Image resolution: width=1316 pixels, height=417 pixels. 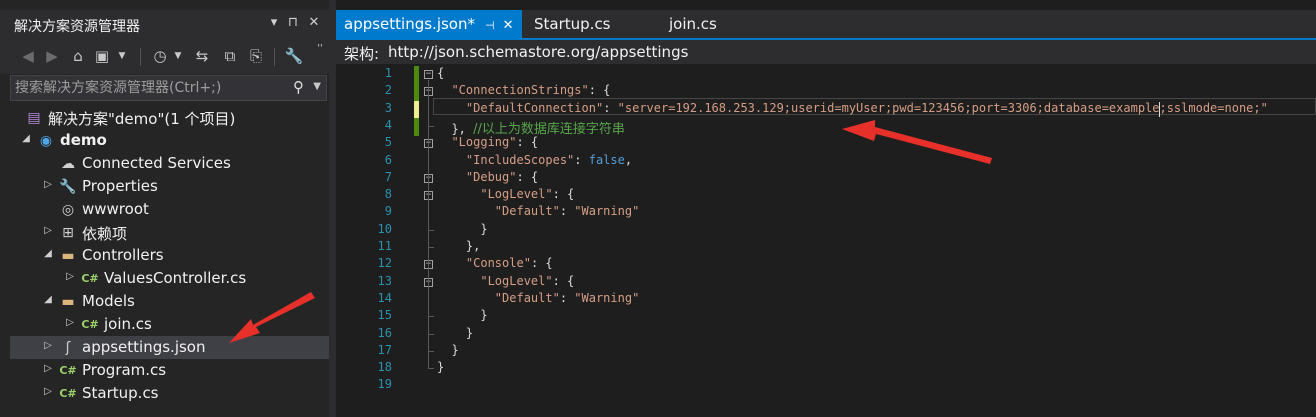 I want to click on tree-item-join-cs: ▷ C# join.cs, so click(x=169, y=324).